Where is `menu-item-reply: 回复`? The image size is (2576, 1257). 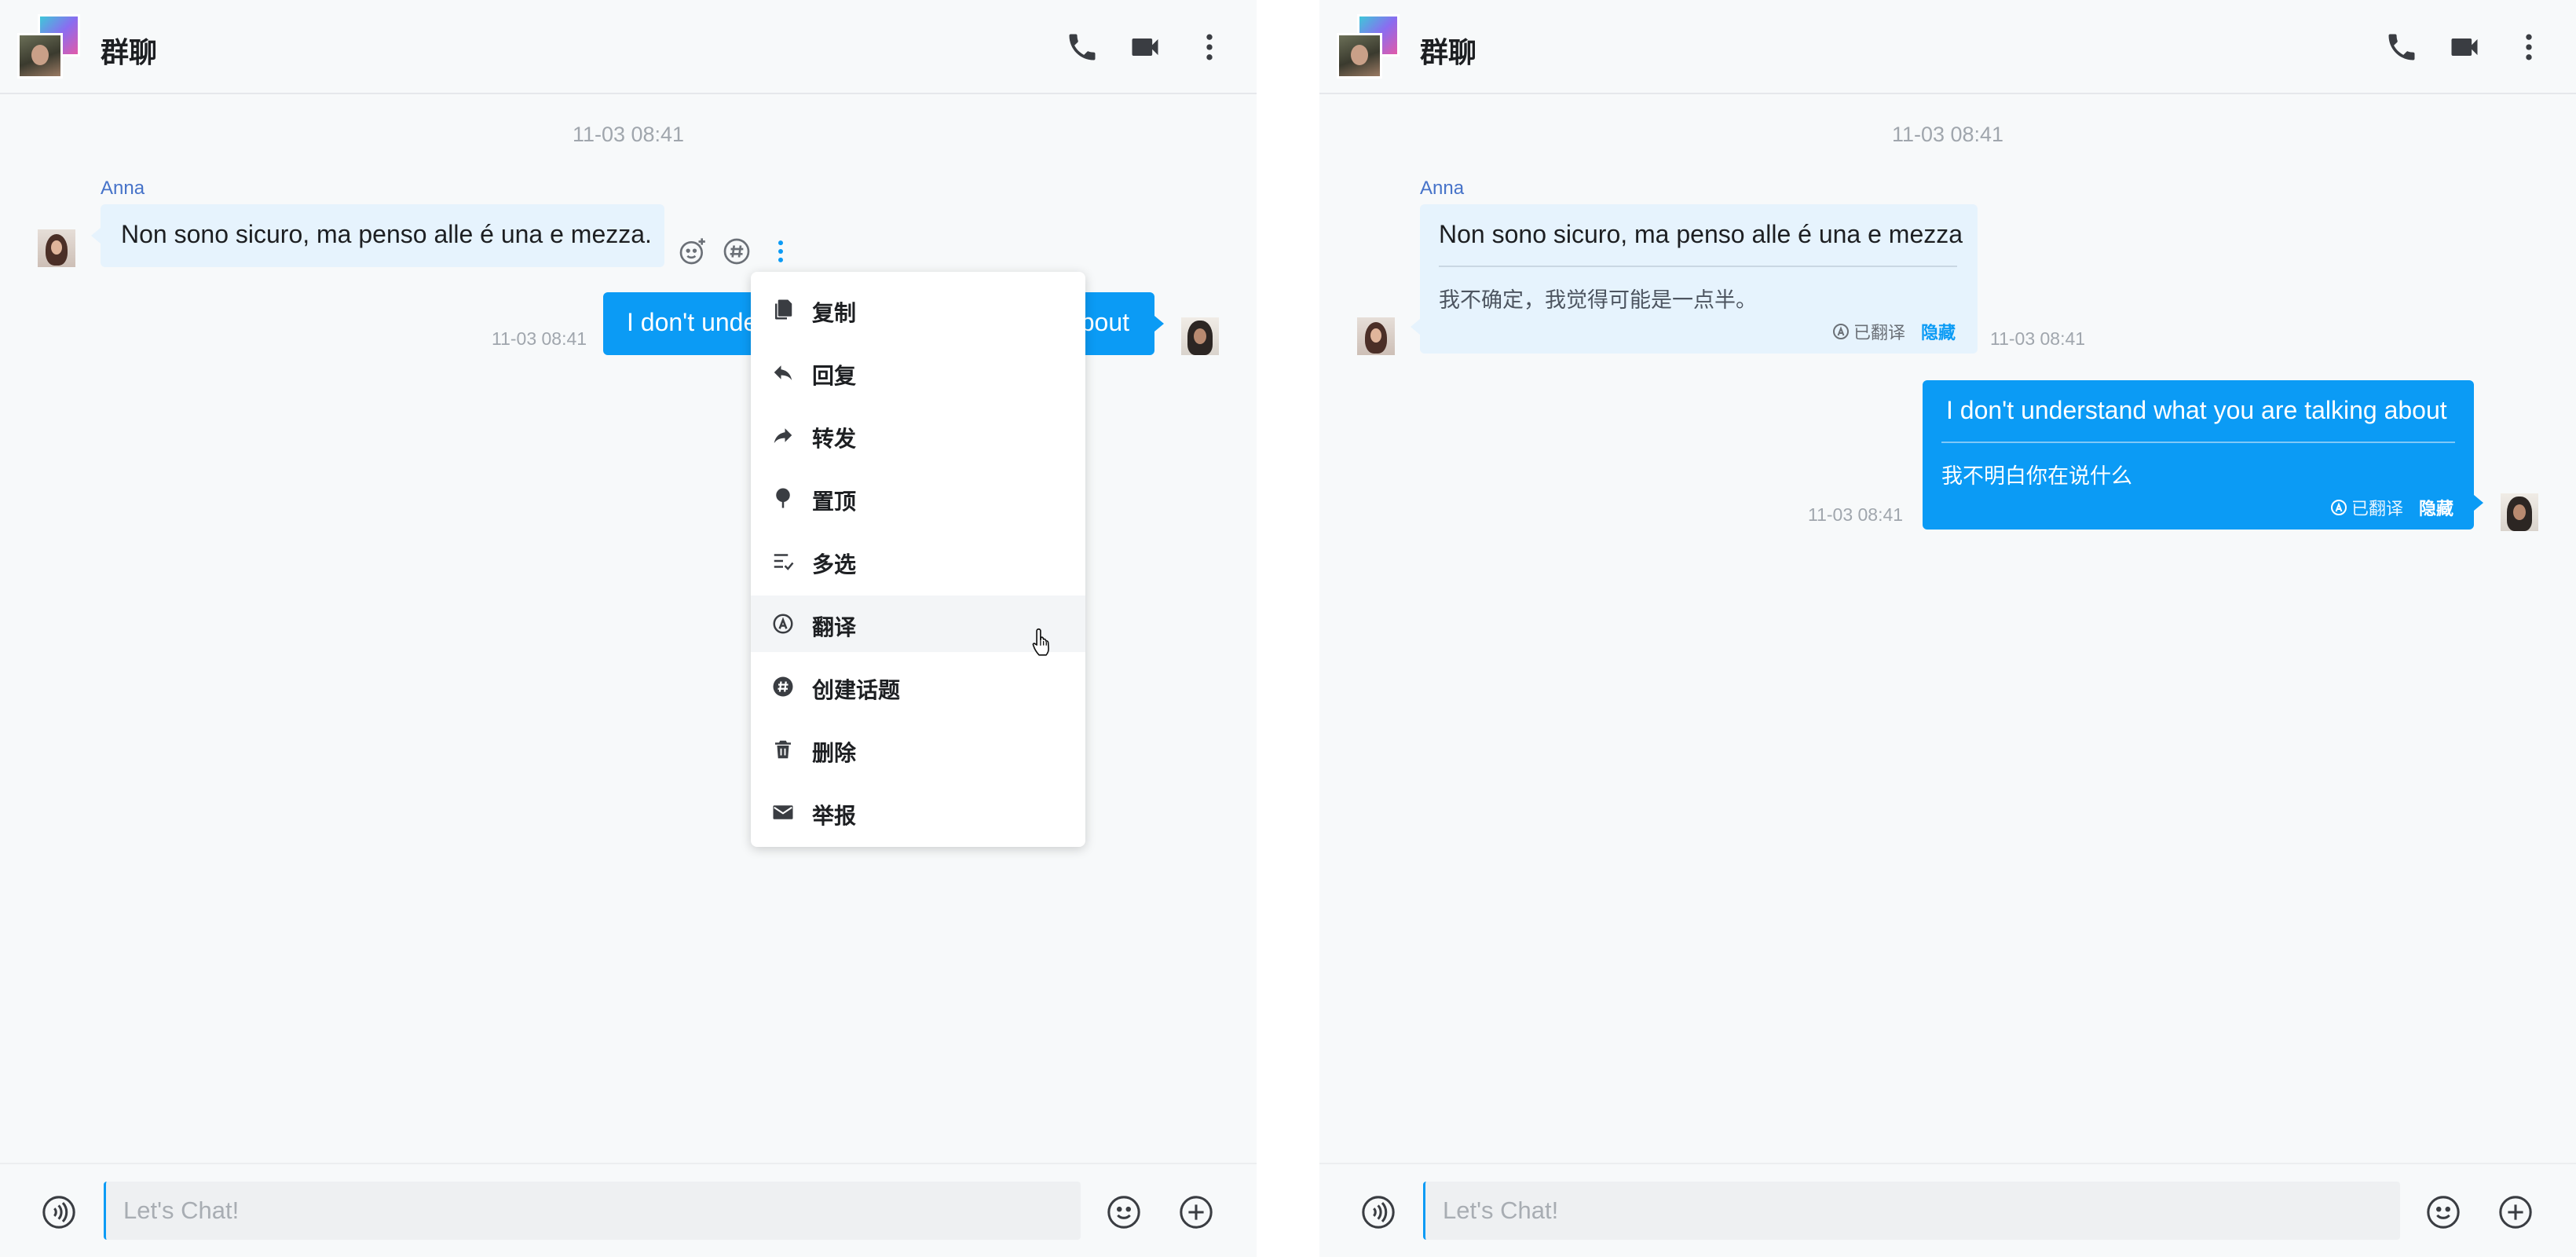
menu-item-reply: 回复 is located at coordinates (918, 372).